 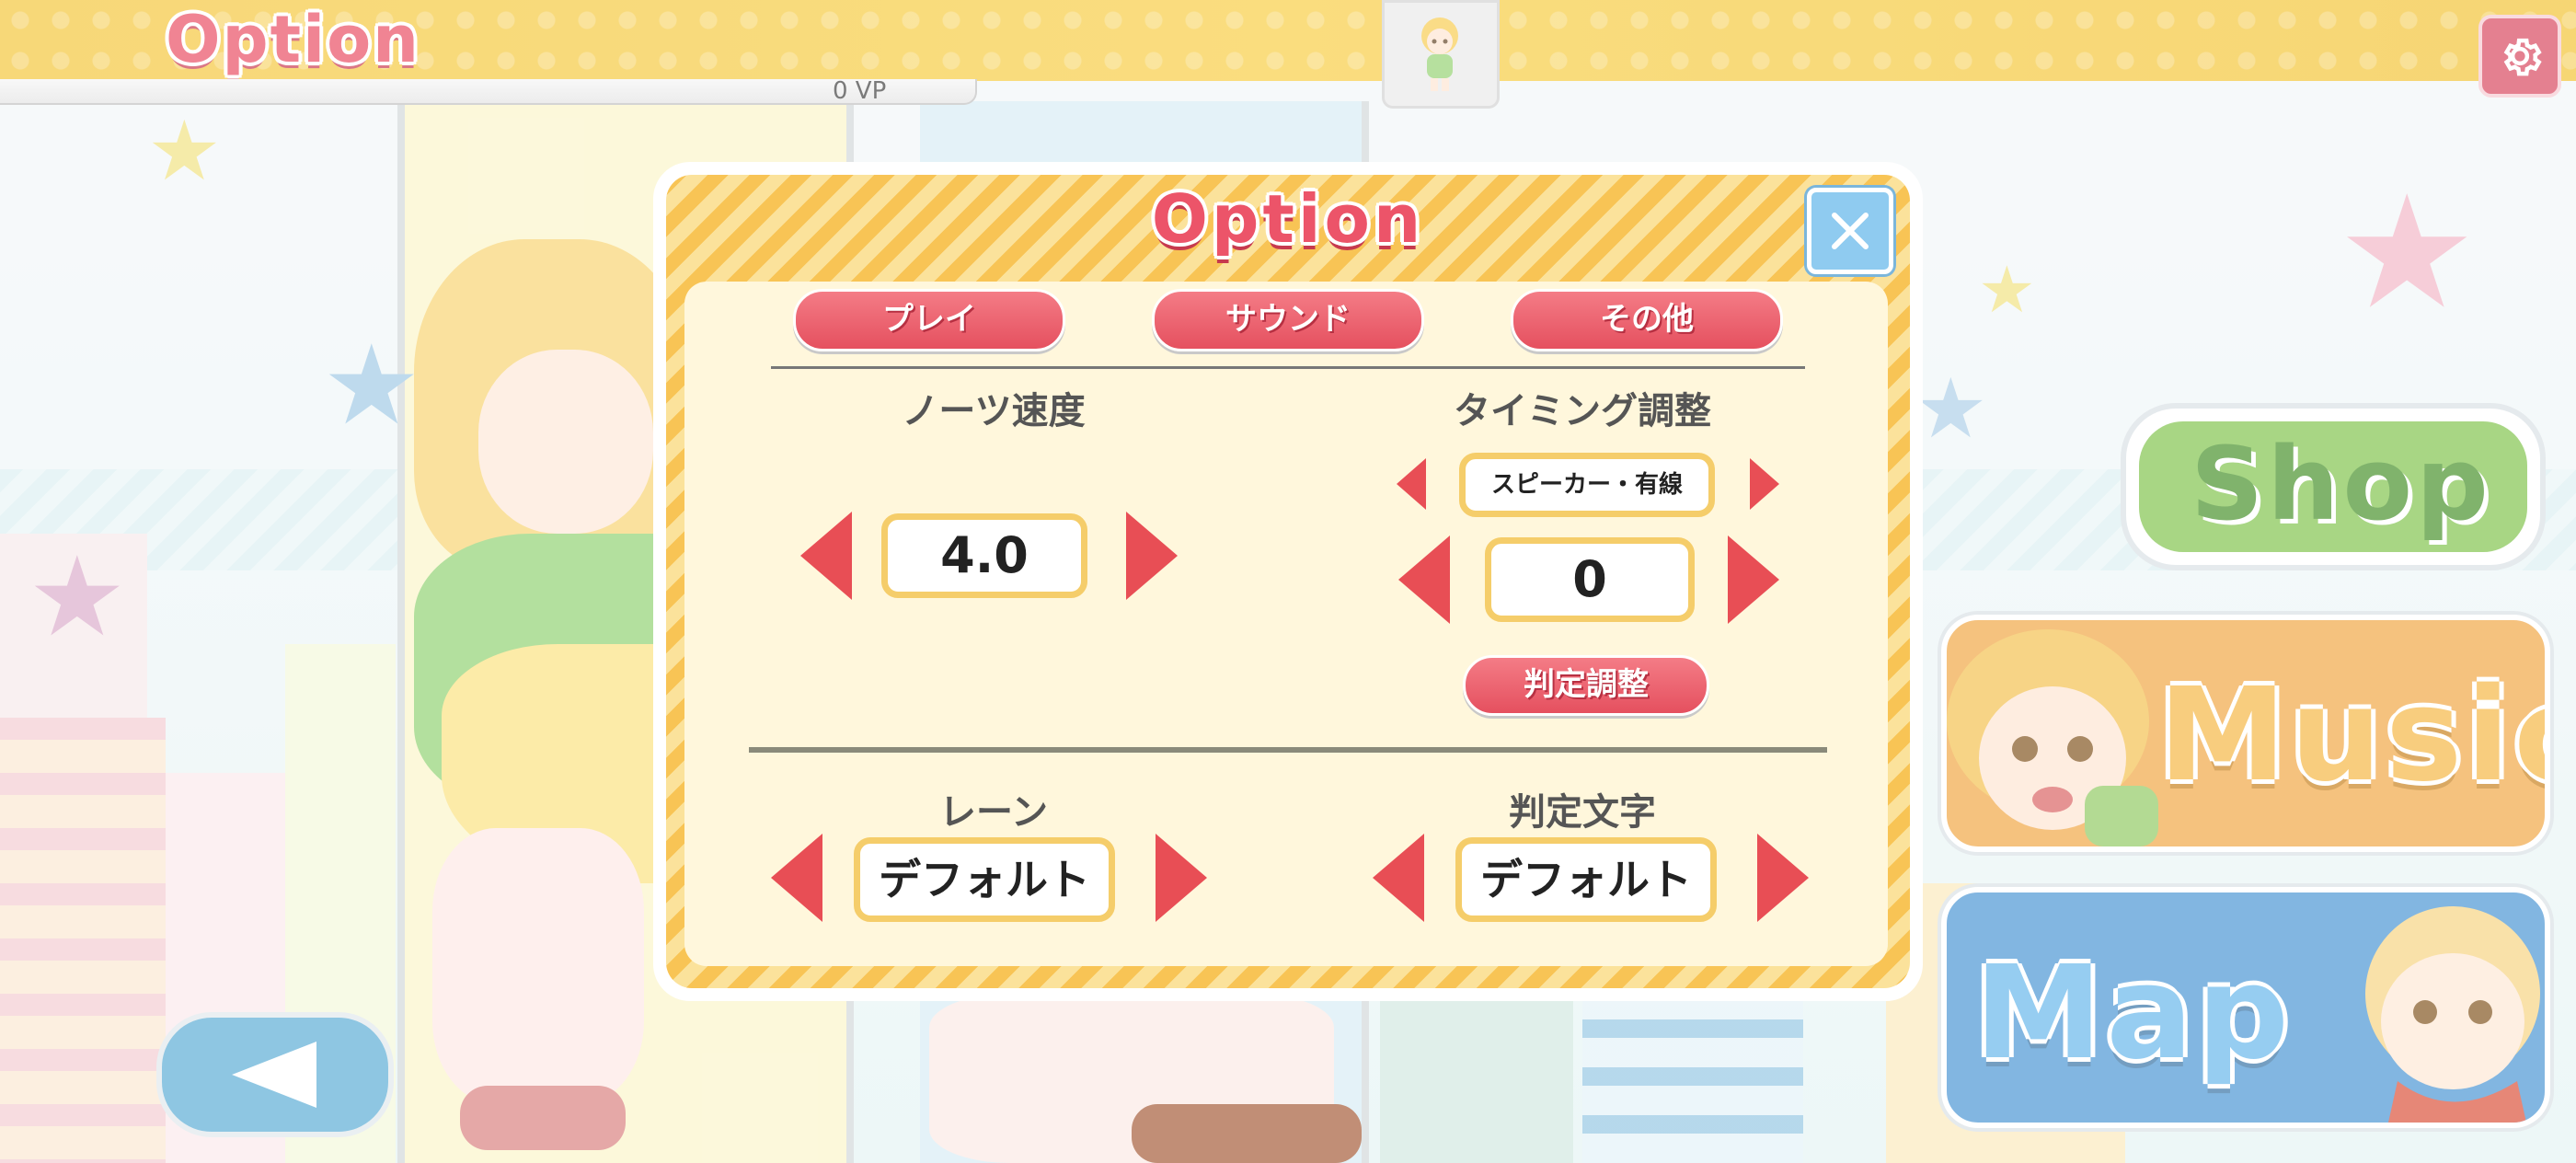 What do you see at coordinates (1424, 580) in the screenshot?
I see `timing-decrease-button` at bounding box center [1424, 580].